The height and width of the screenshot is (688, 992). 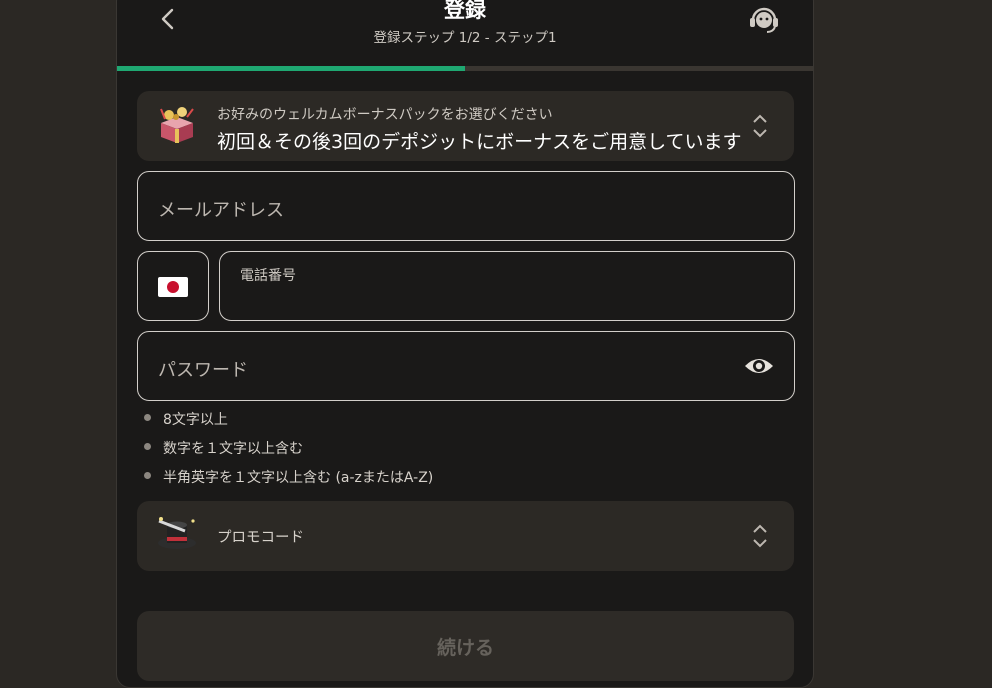 What do you see at coordinates (298, 478) in the screenshot?
I see `rule-text: 半角英字を１文字以上含む (a-zまたはA-Z)` at bounding box center [298, 478].